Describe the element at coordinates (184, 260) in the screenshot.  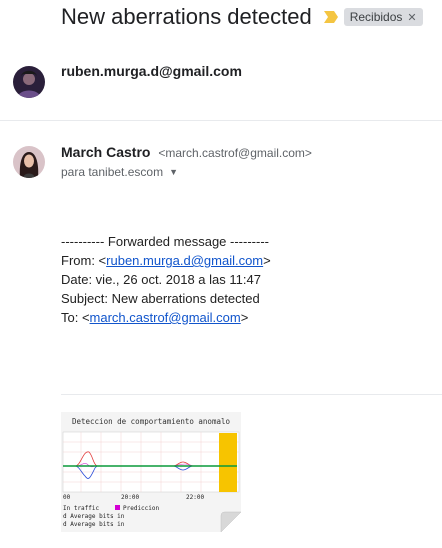
I see `from-email-link: ruben.murga.d@gmail.com` at that location.